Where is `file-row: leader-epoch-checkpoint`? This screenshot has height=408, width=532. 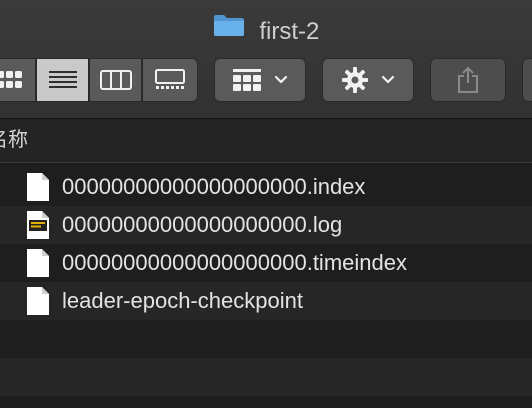
file-row: leader-epoch-checkpoint is located at coordinates (266, 301).